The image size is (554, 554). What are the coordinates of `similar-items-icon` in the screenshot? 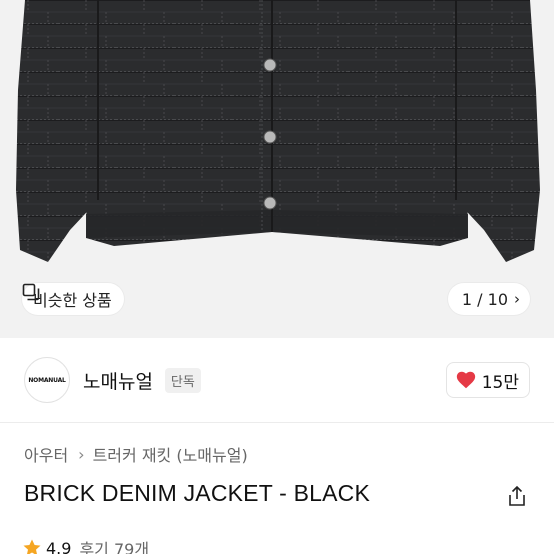 It's located at (31, 292).